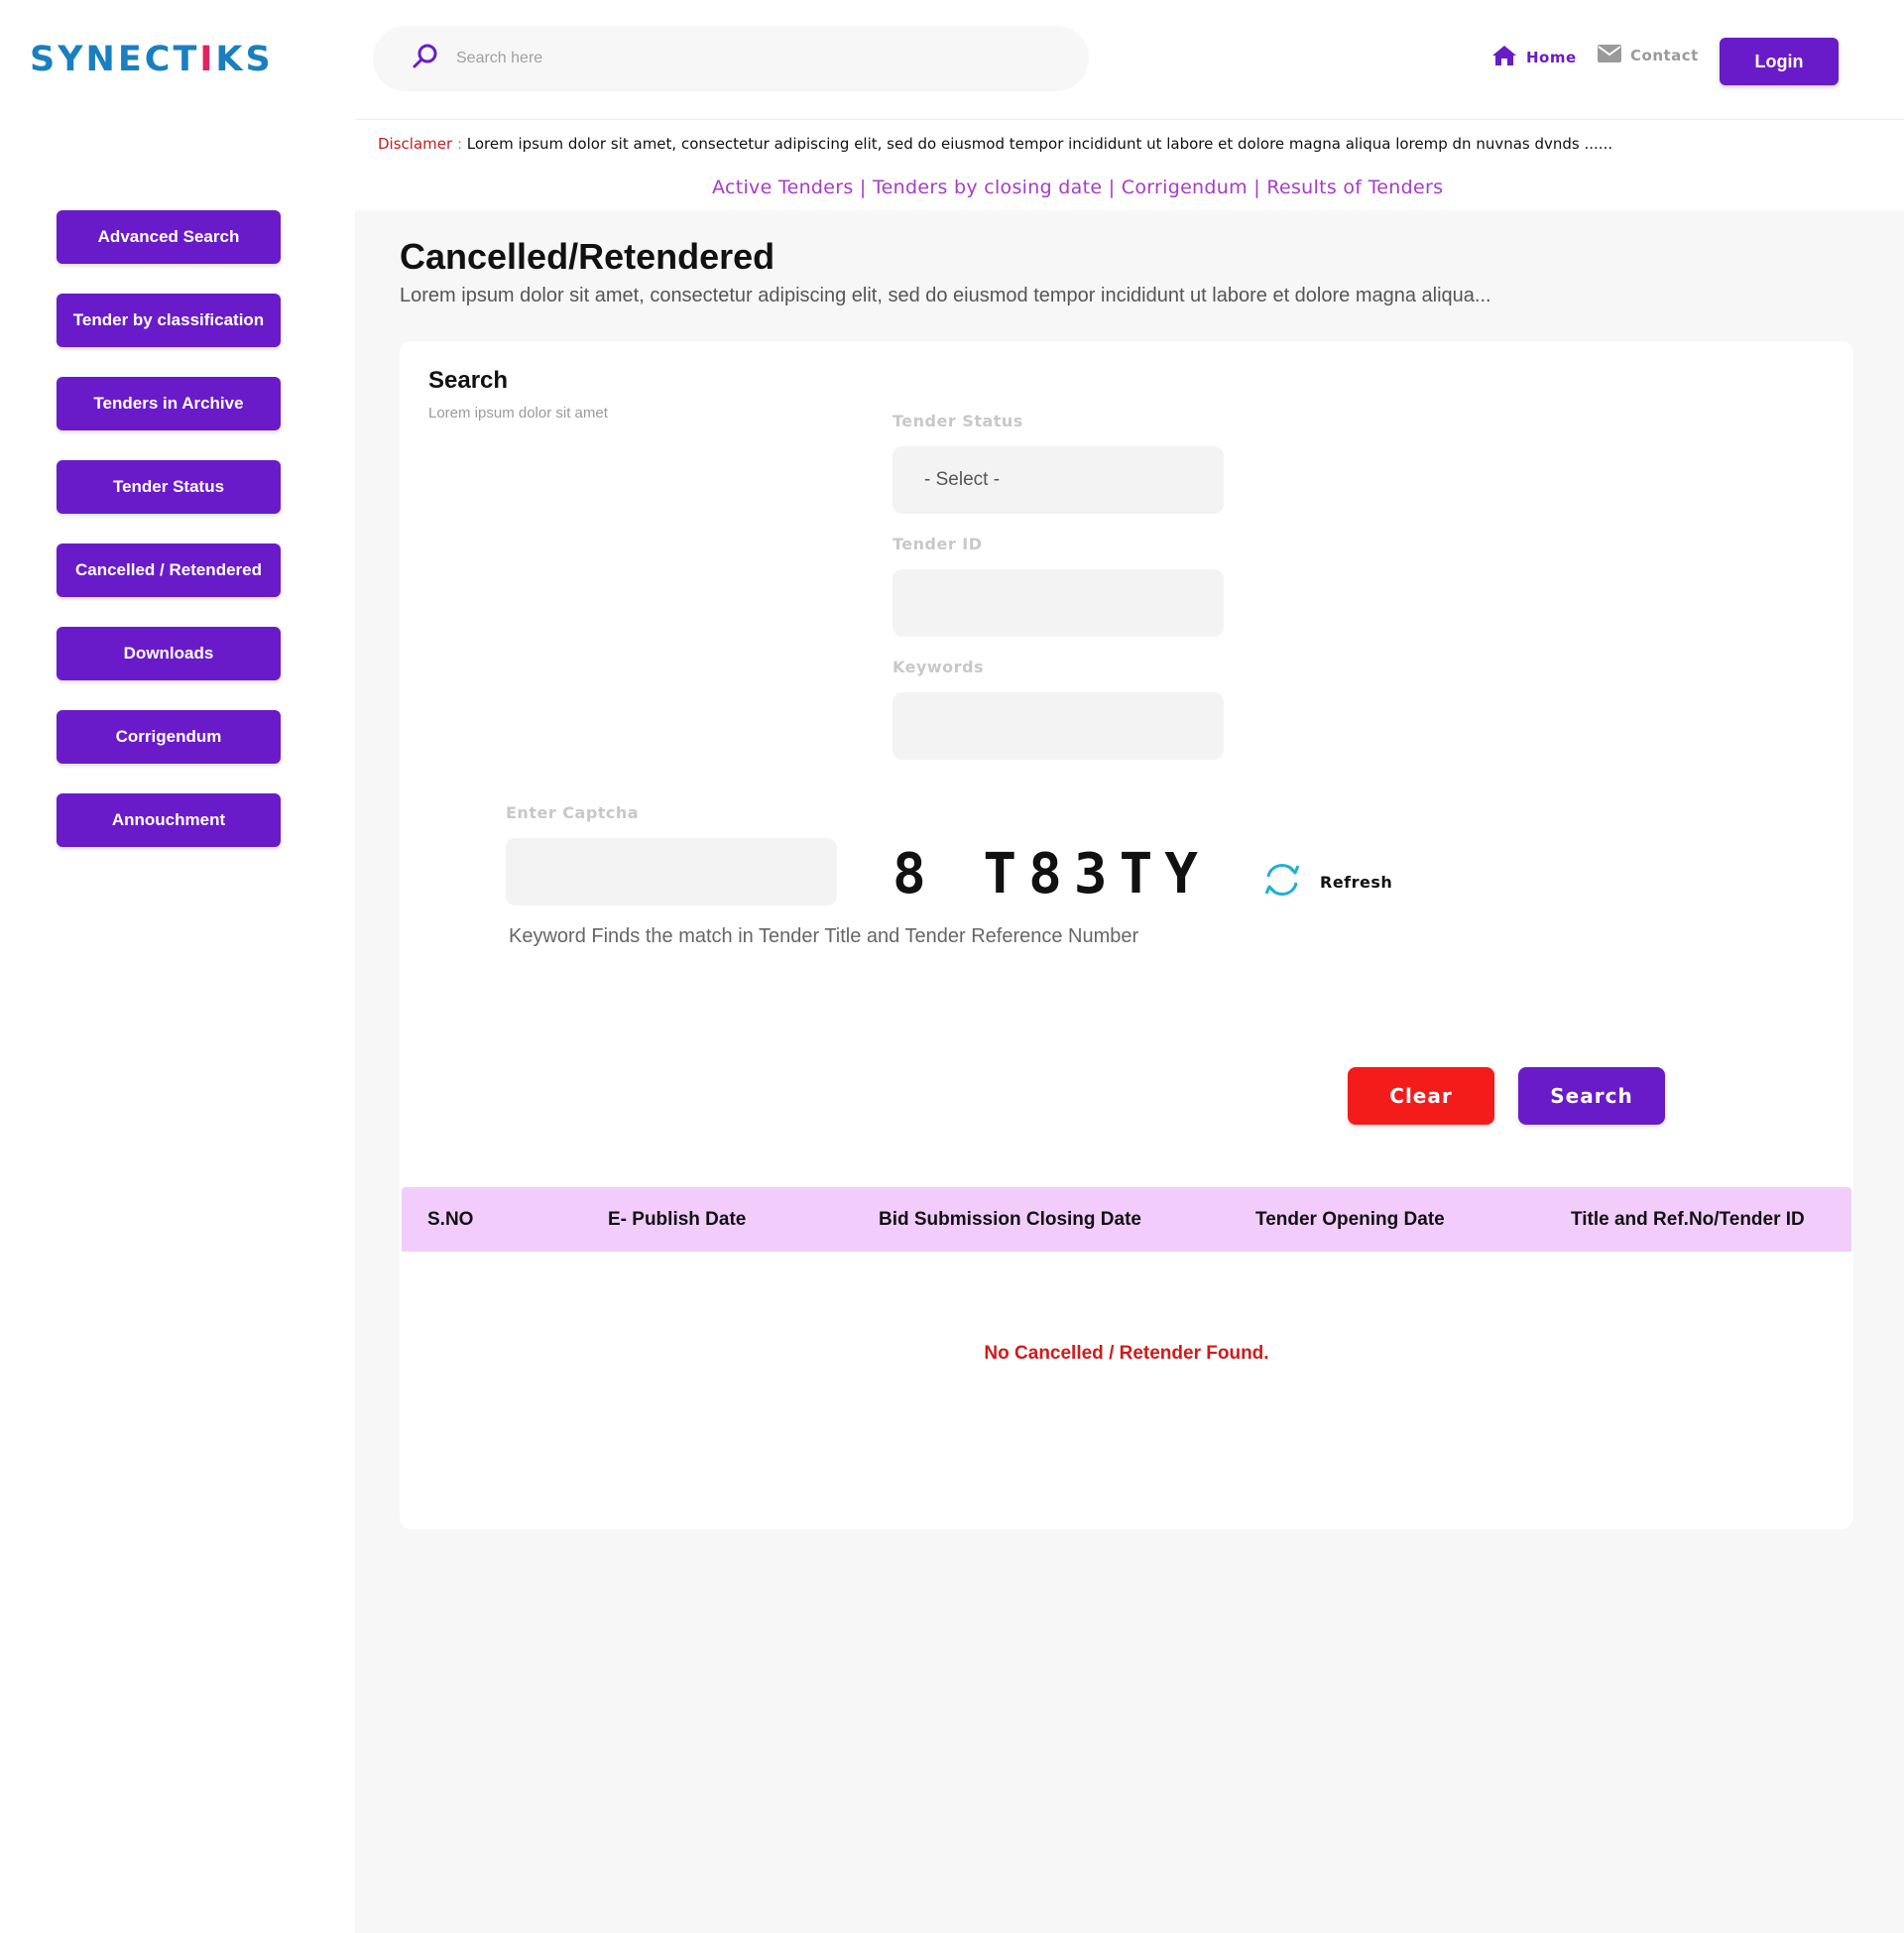 Image resolution: width=1904 pixels, height=1933 pixels. What do you see at coordinates (1129, 119) in the screenshot?
I see `header-divider` at bounding box center [1129, 119].